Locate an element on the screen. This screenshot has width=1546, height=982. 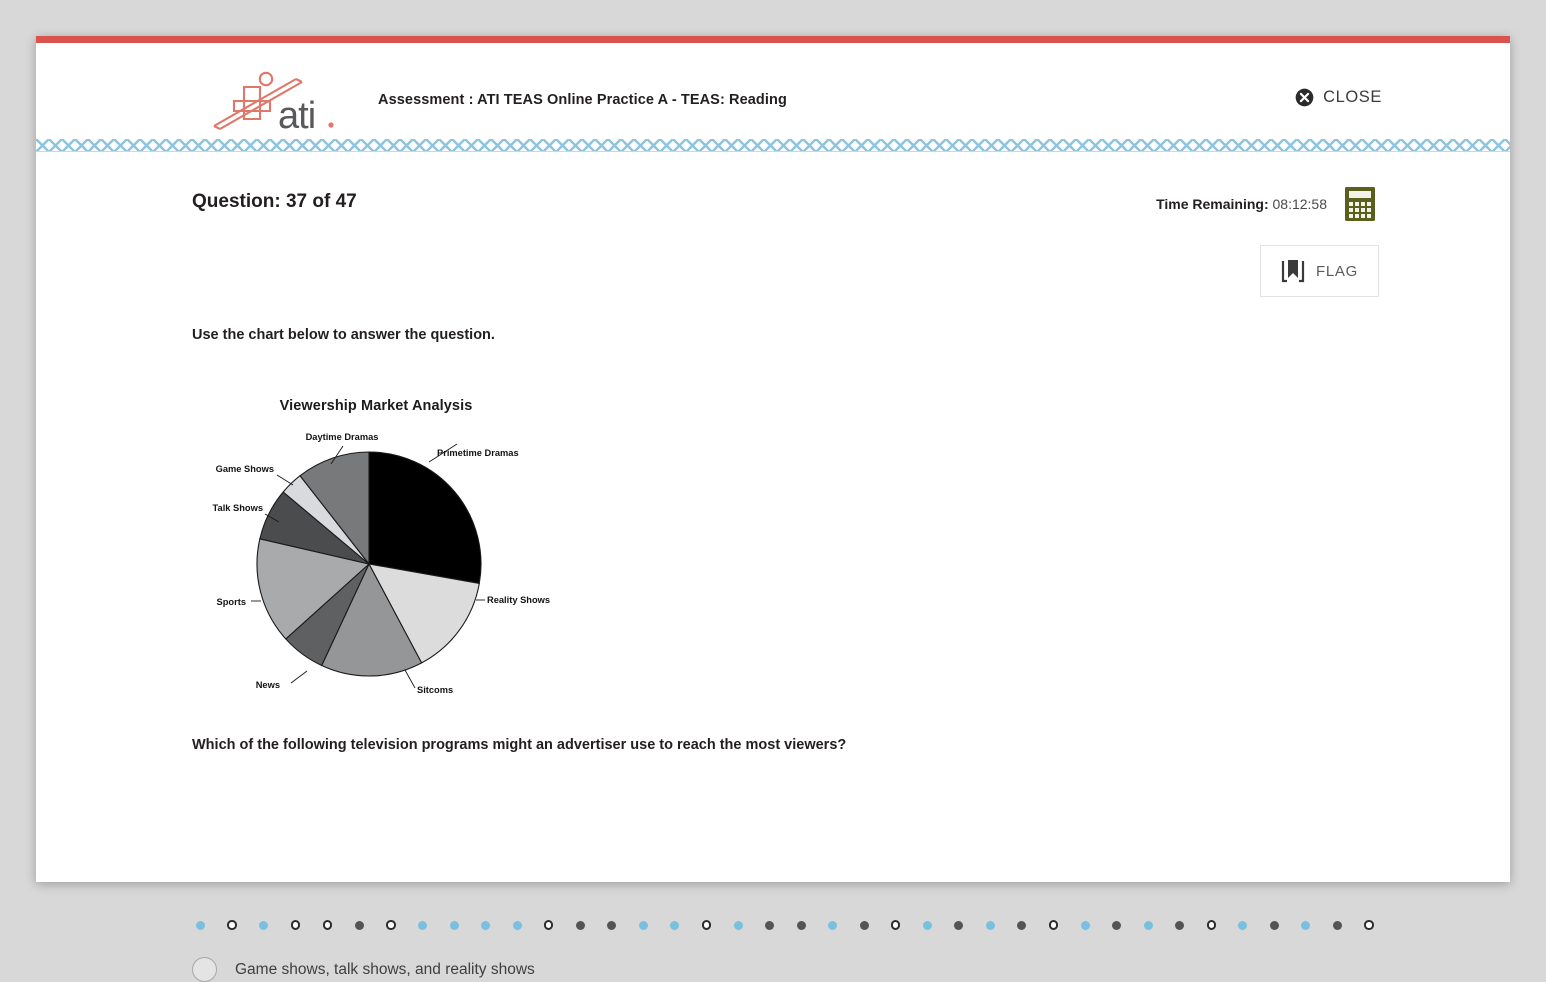
pie-slice-label: News is located at coordinates (268, 685).